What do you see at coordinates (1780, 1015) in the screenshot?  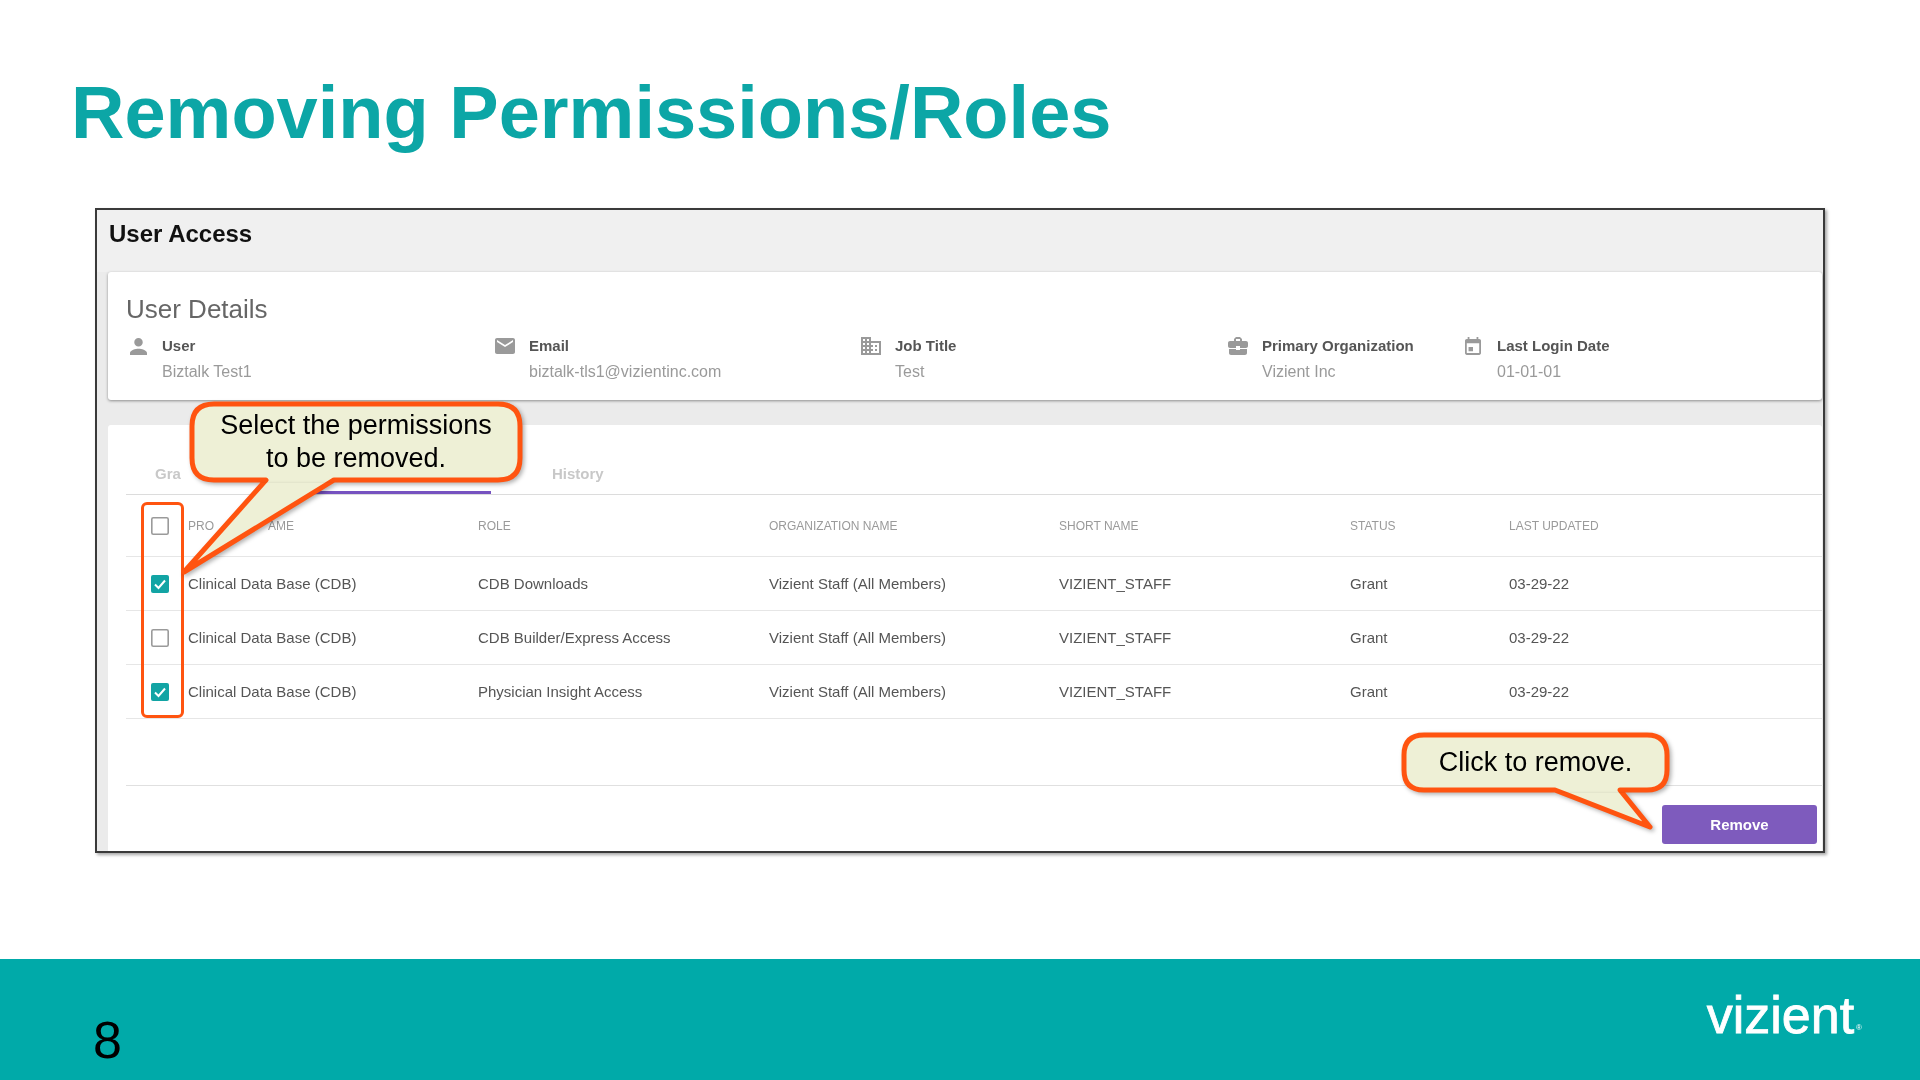 I see `logo: vizient` at bounding box center [1780, 1015].